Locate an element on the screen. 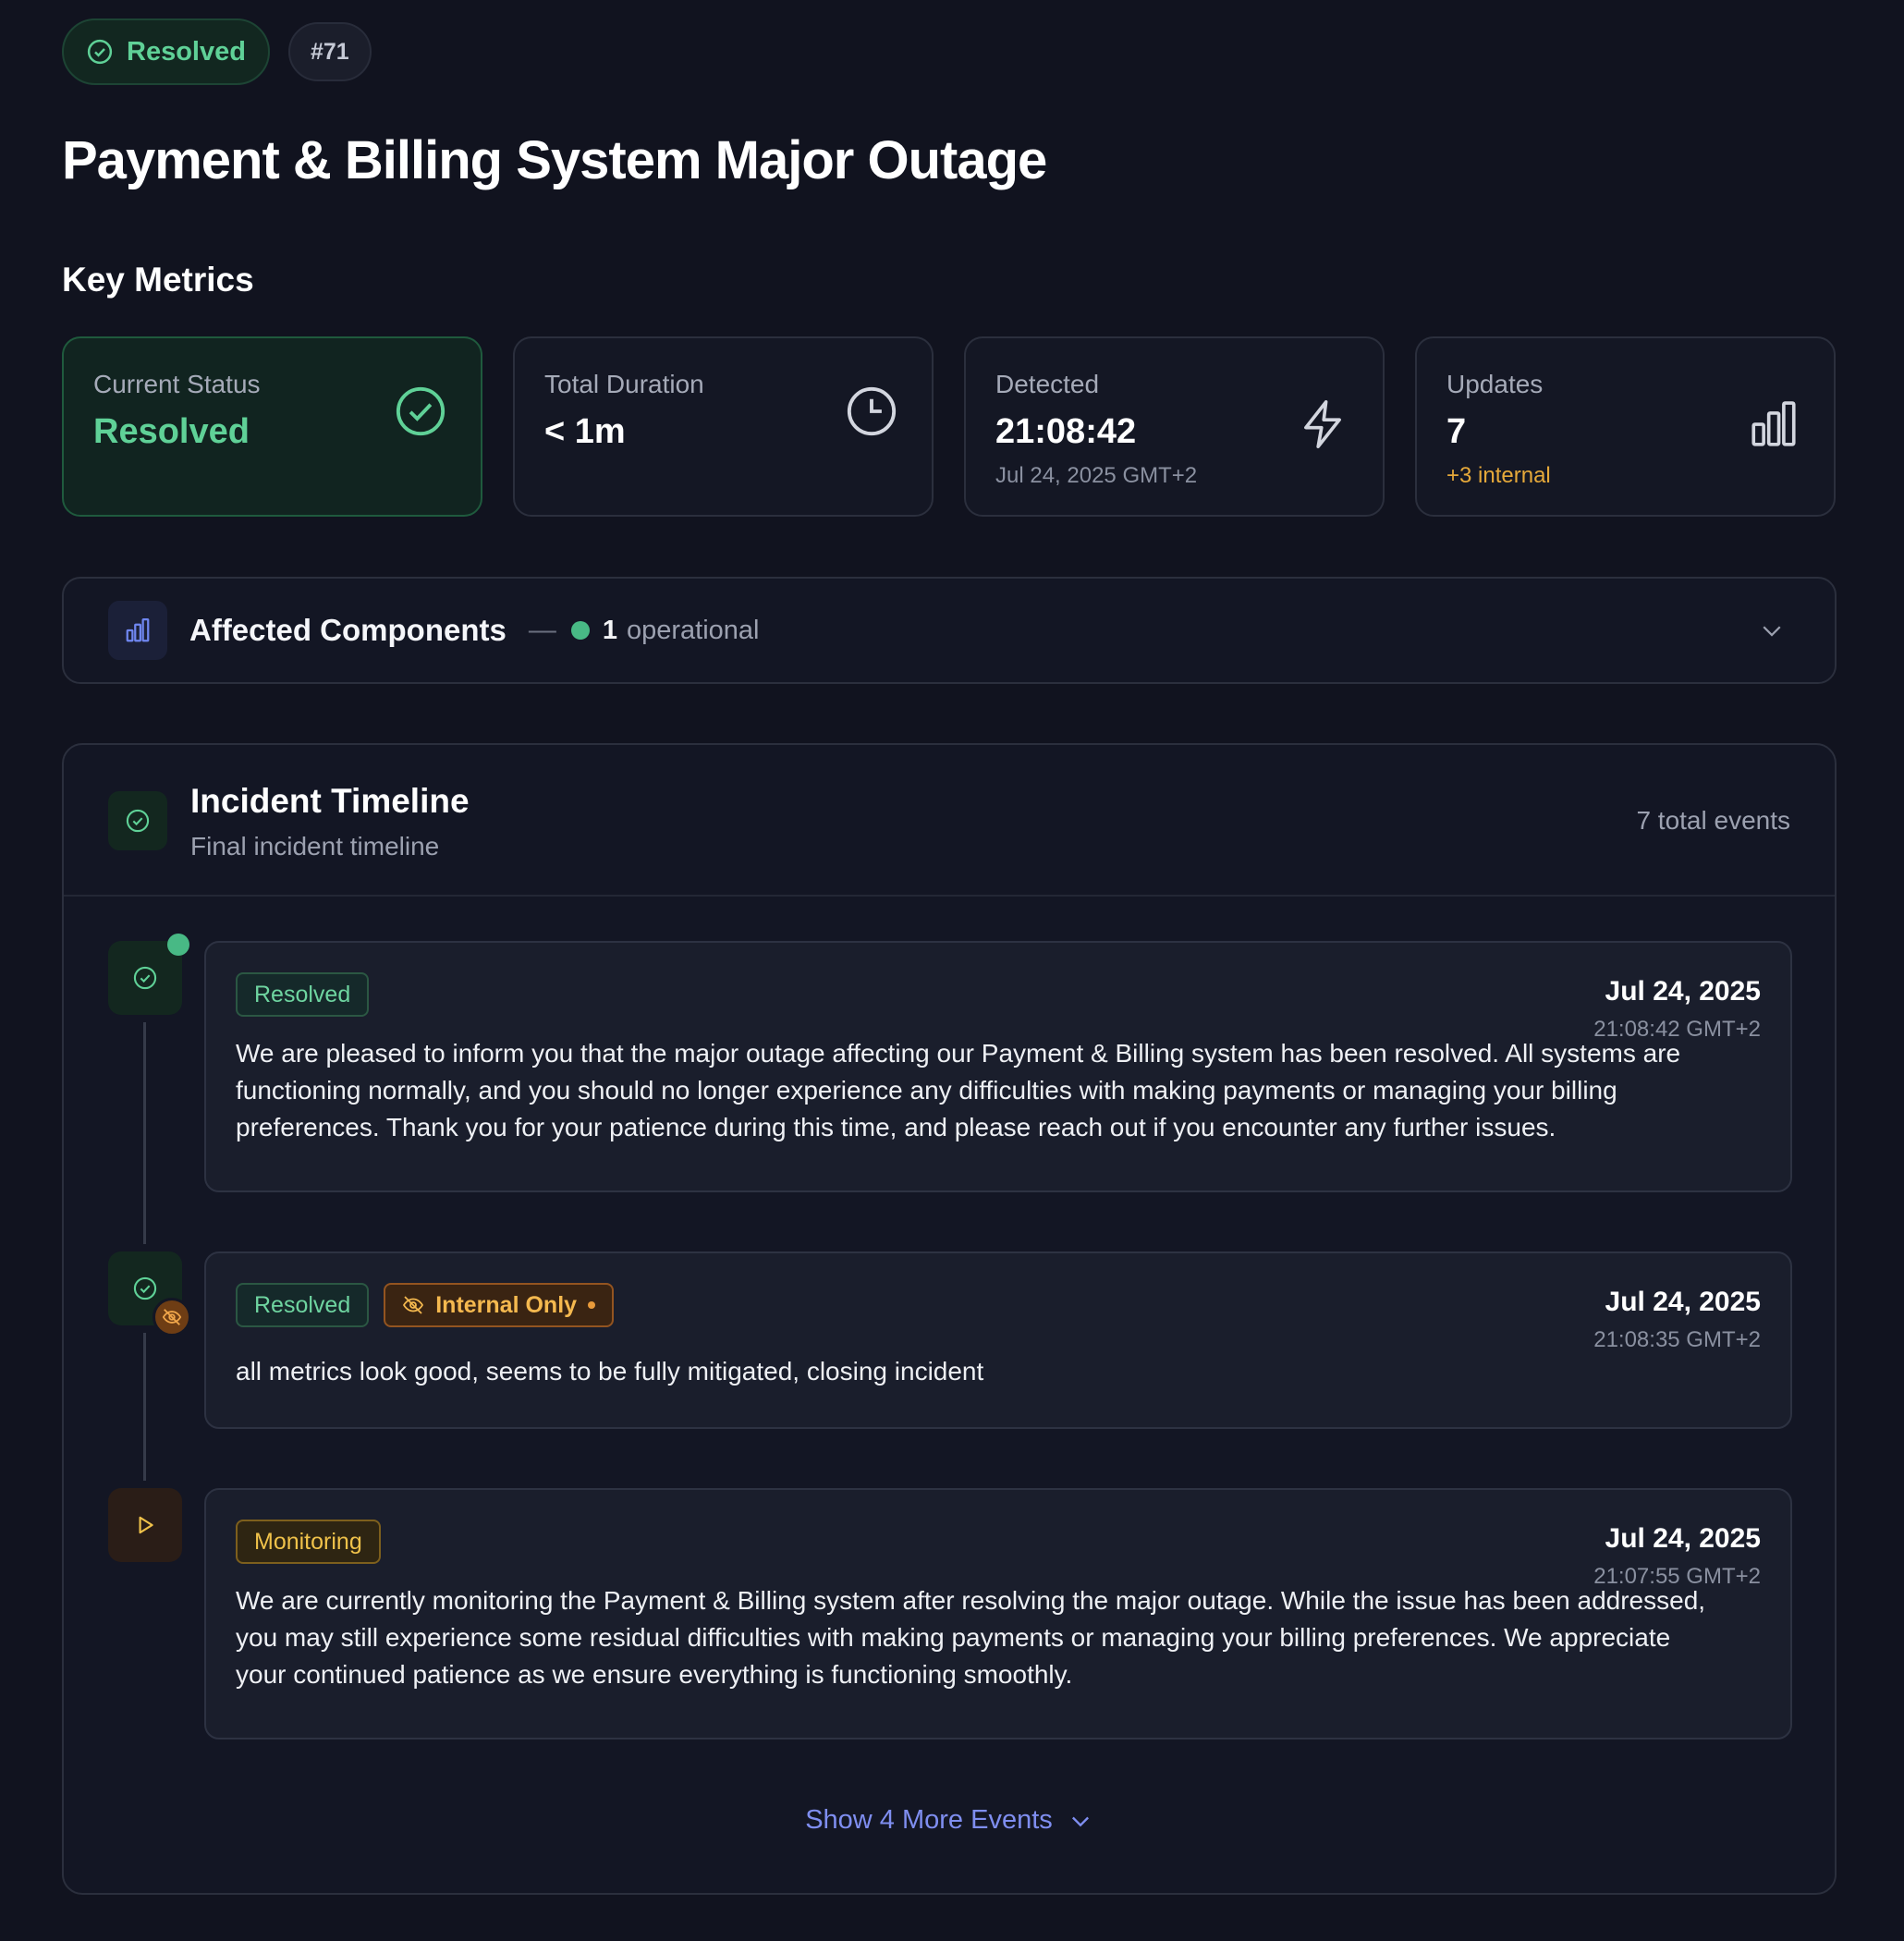 The height and width of the screenshot is (1941, 1904). timeline-icon-box is located at coordinates (137, 820).